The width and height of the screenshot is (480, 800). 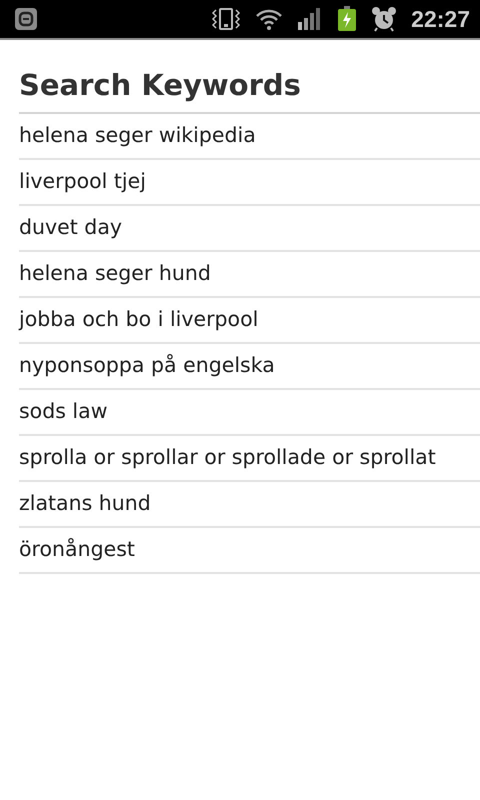 What do you see at coordinates (249, 91) in the screenshot?
I see `page-title: Search Keywords` at bounding box center [249, 91].